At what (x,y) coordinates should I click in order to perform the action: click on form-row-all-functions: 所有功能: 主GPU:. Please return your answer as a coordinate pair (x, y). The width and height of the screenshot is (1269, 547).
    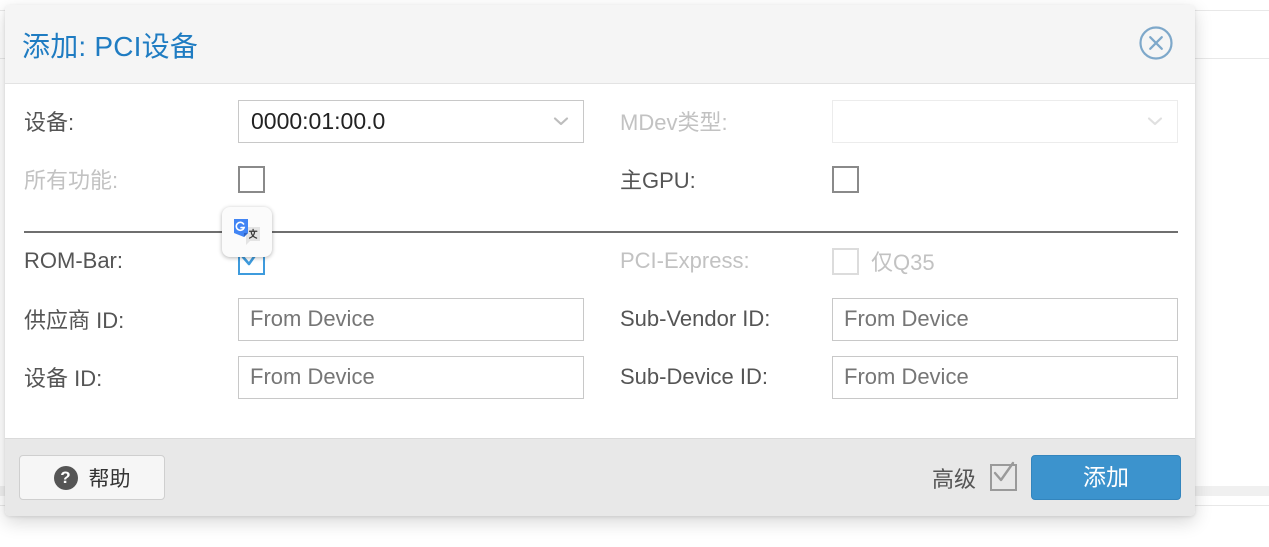
    Looking at the image, I should click on (600, 179).